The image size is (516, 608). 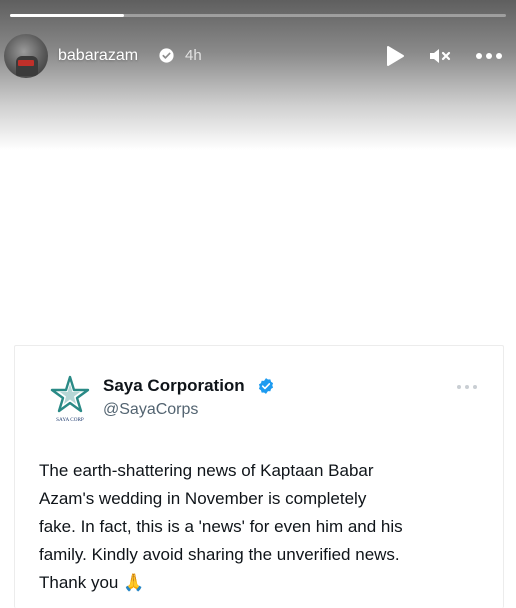 What do you see at coordinates (395, 56) in the screenshot?
I see `play-icon` at bounding box center [395, 56].